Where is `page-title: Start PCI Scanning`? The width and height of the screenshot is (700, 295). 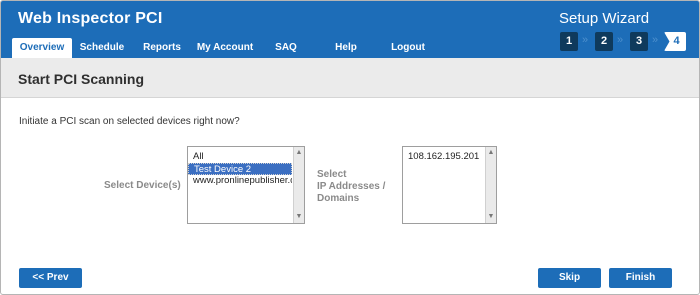 page-title: Start PCI Scanning is located at coordinates (81, 79).